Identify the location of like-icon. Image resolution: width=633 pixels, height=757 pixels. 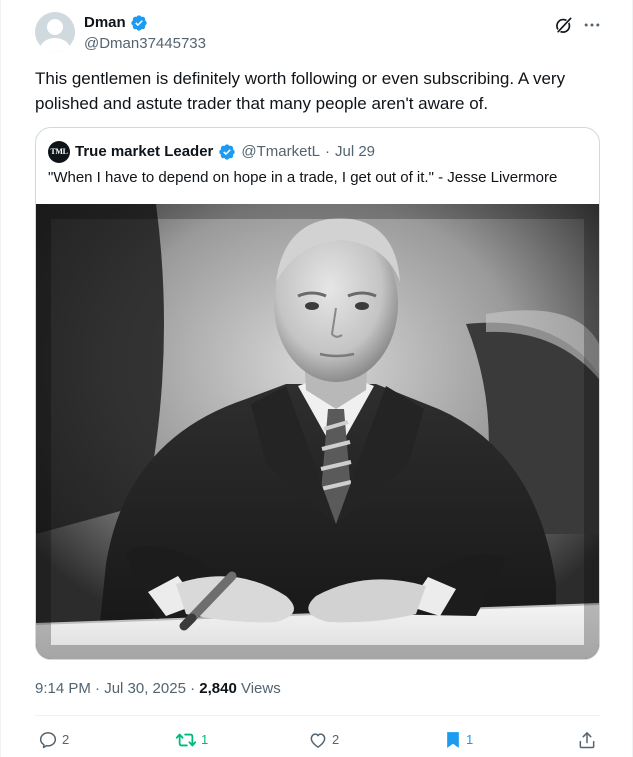
(318, 740).